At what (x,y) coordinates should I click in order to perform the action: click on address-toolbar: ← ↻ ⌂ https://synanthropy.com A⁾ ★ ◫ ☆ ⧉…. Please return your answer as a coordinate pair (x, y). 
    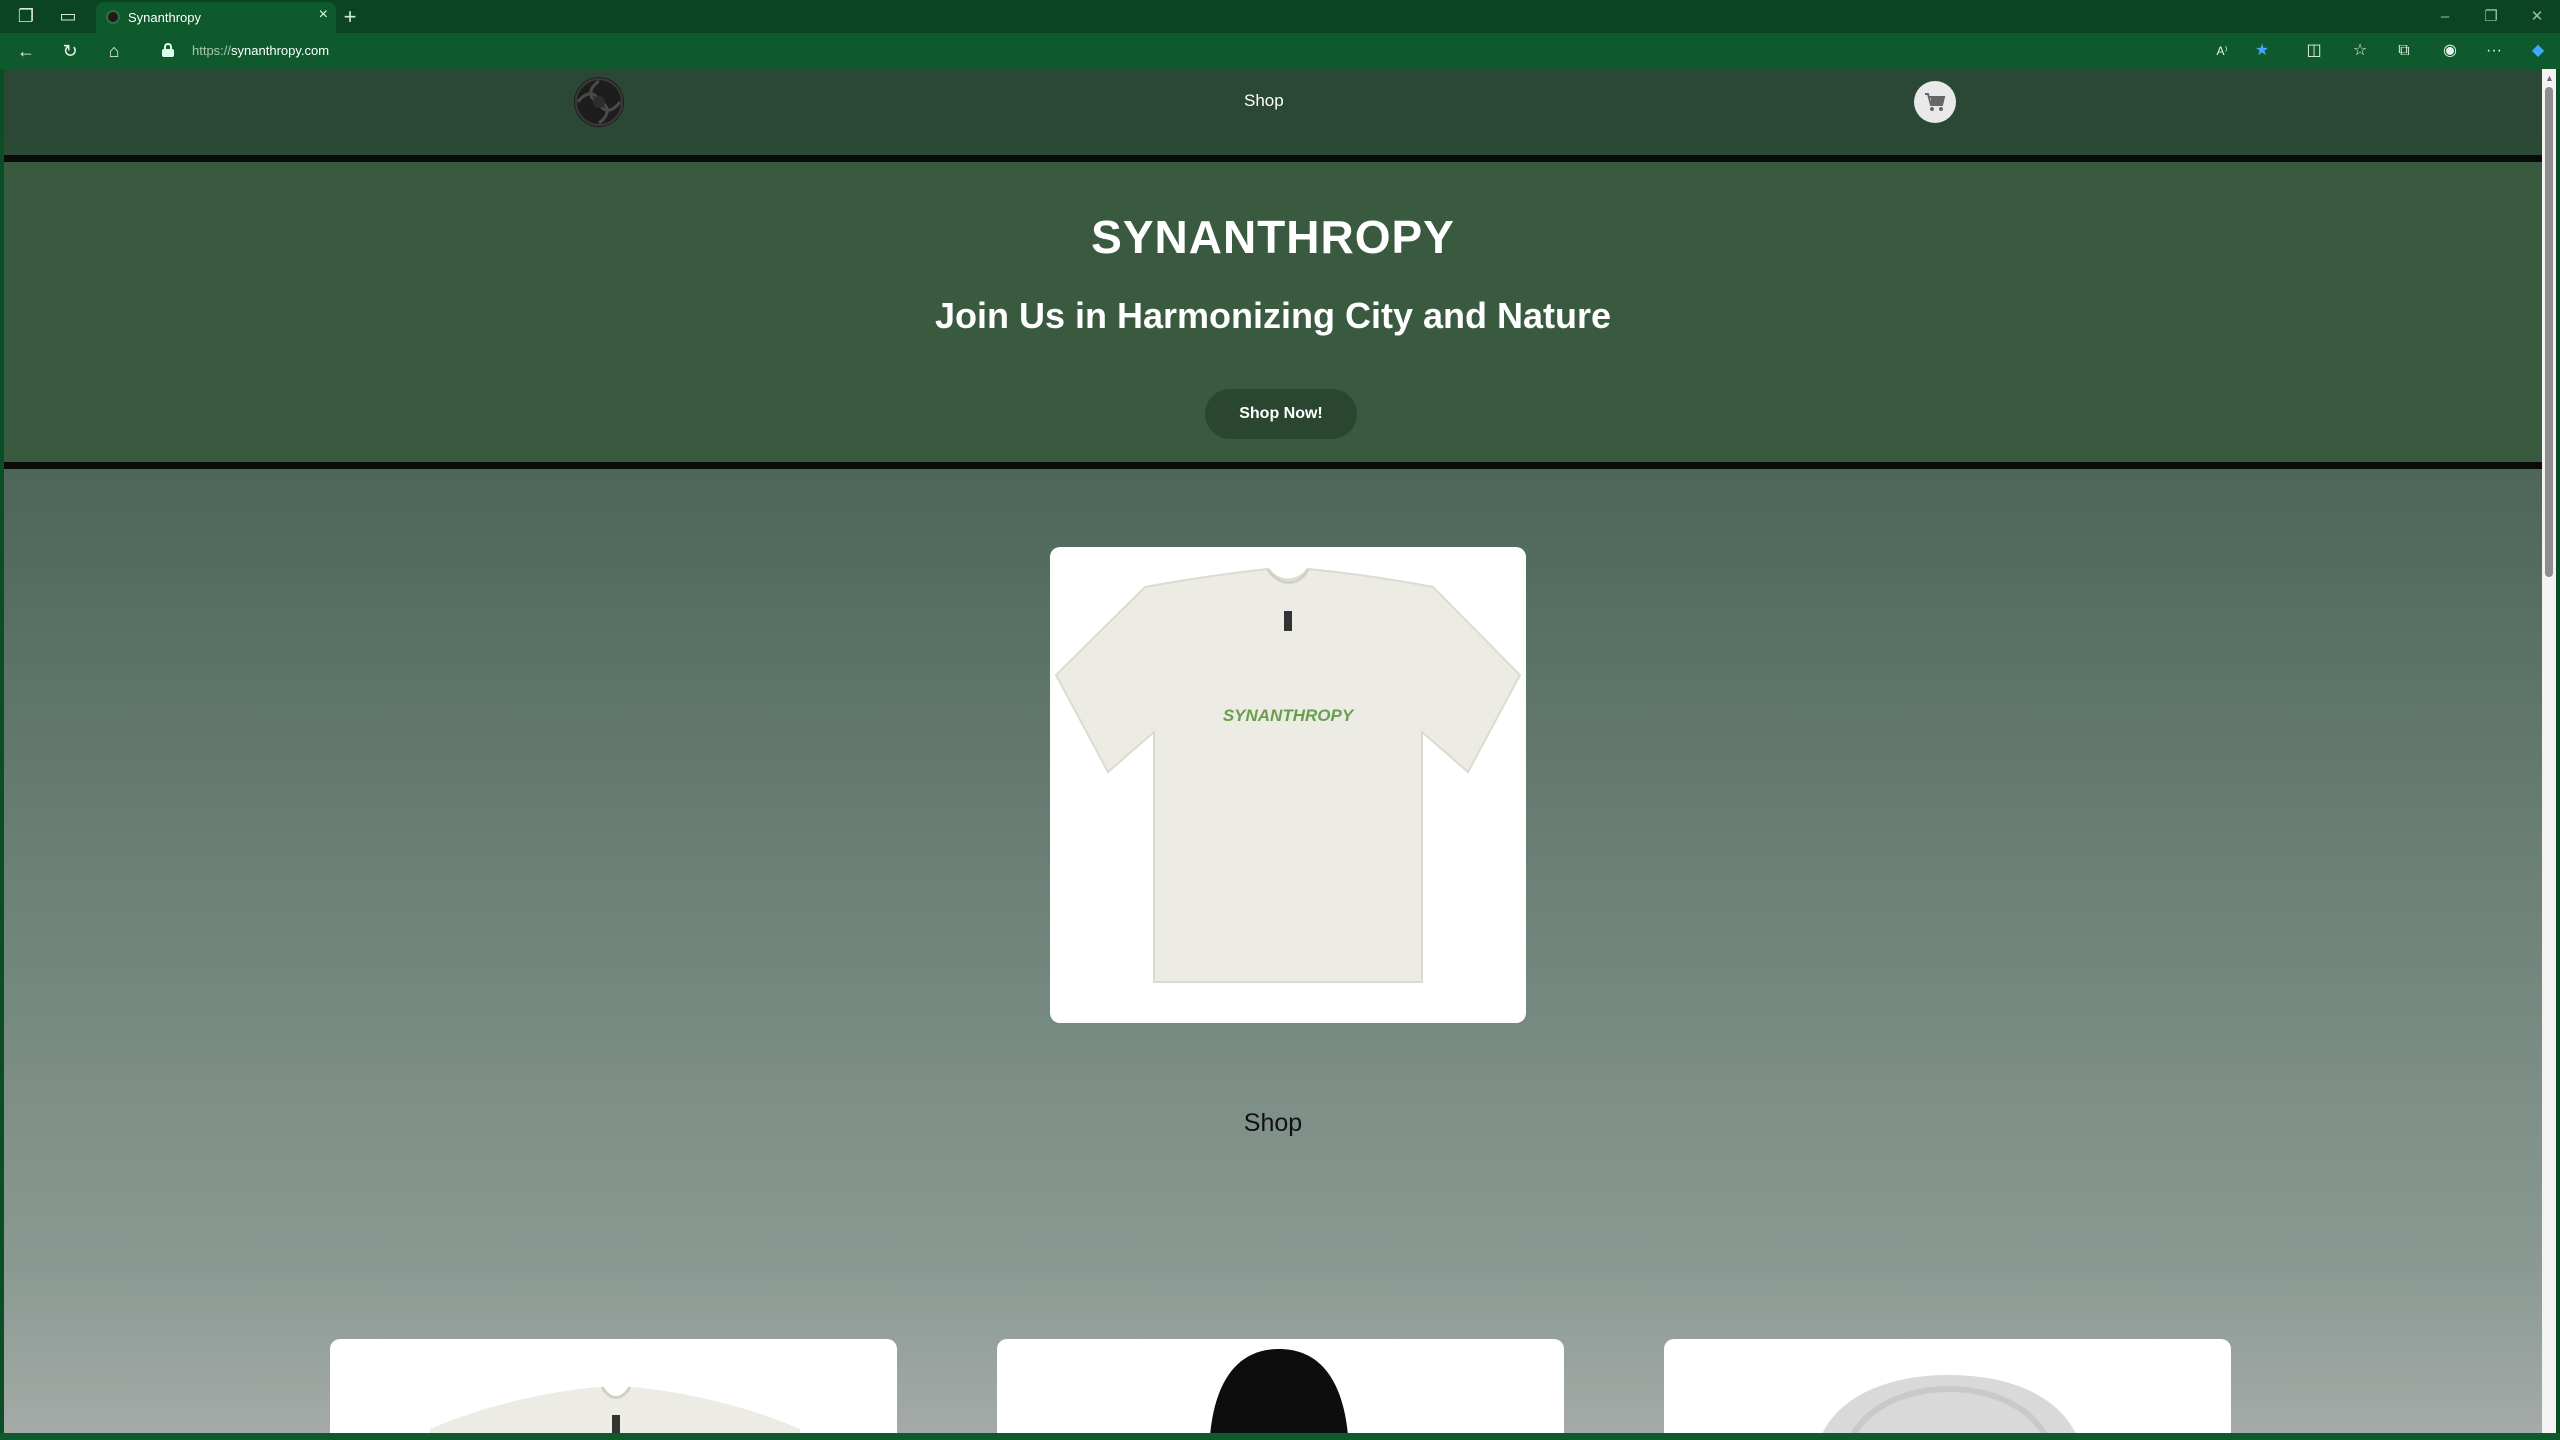
    Looking at the image, I should click on (1280, 51).